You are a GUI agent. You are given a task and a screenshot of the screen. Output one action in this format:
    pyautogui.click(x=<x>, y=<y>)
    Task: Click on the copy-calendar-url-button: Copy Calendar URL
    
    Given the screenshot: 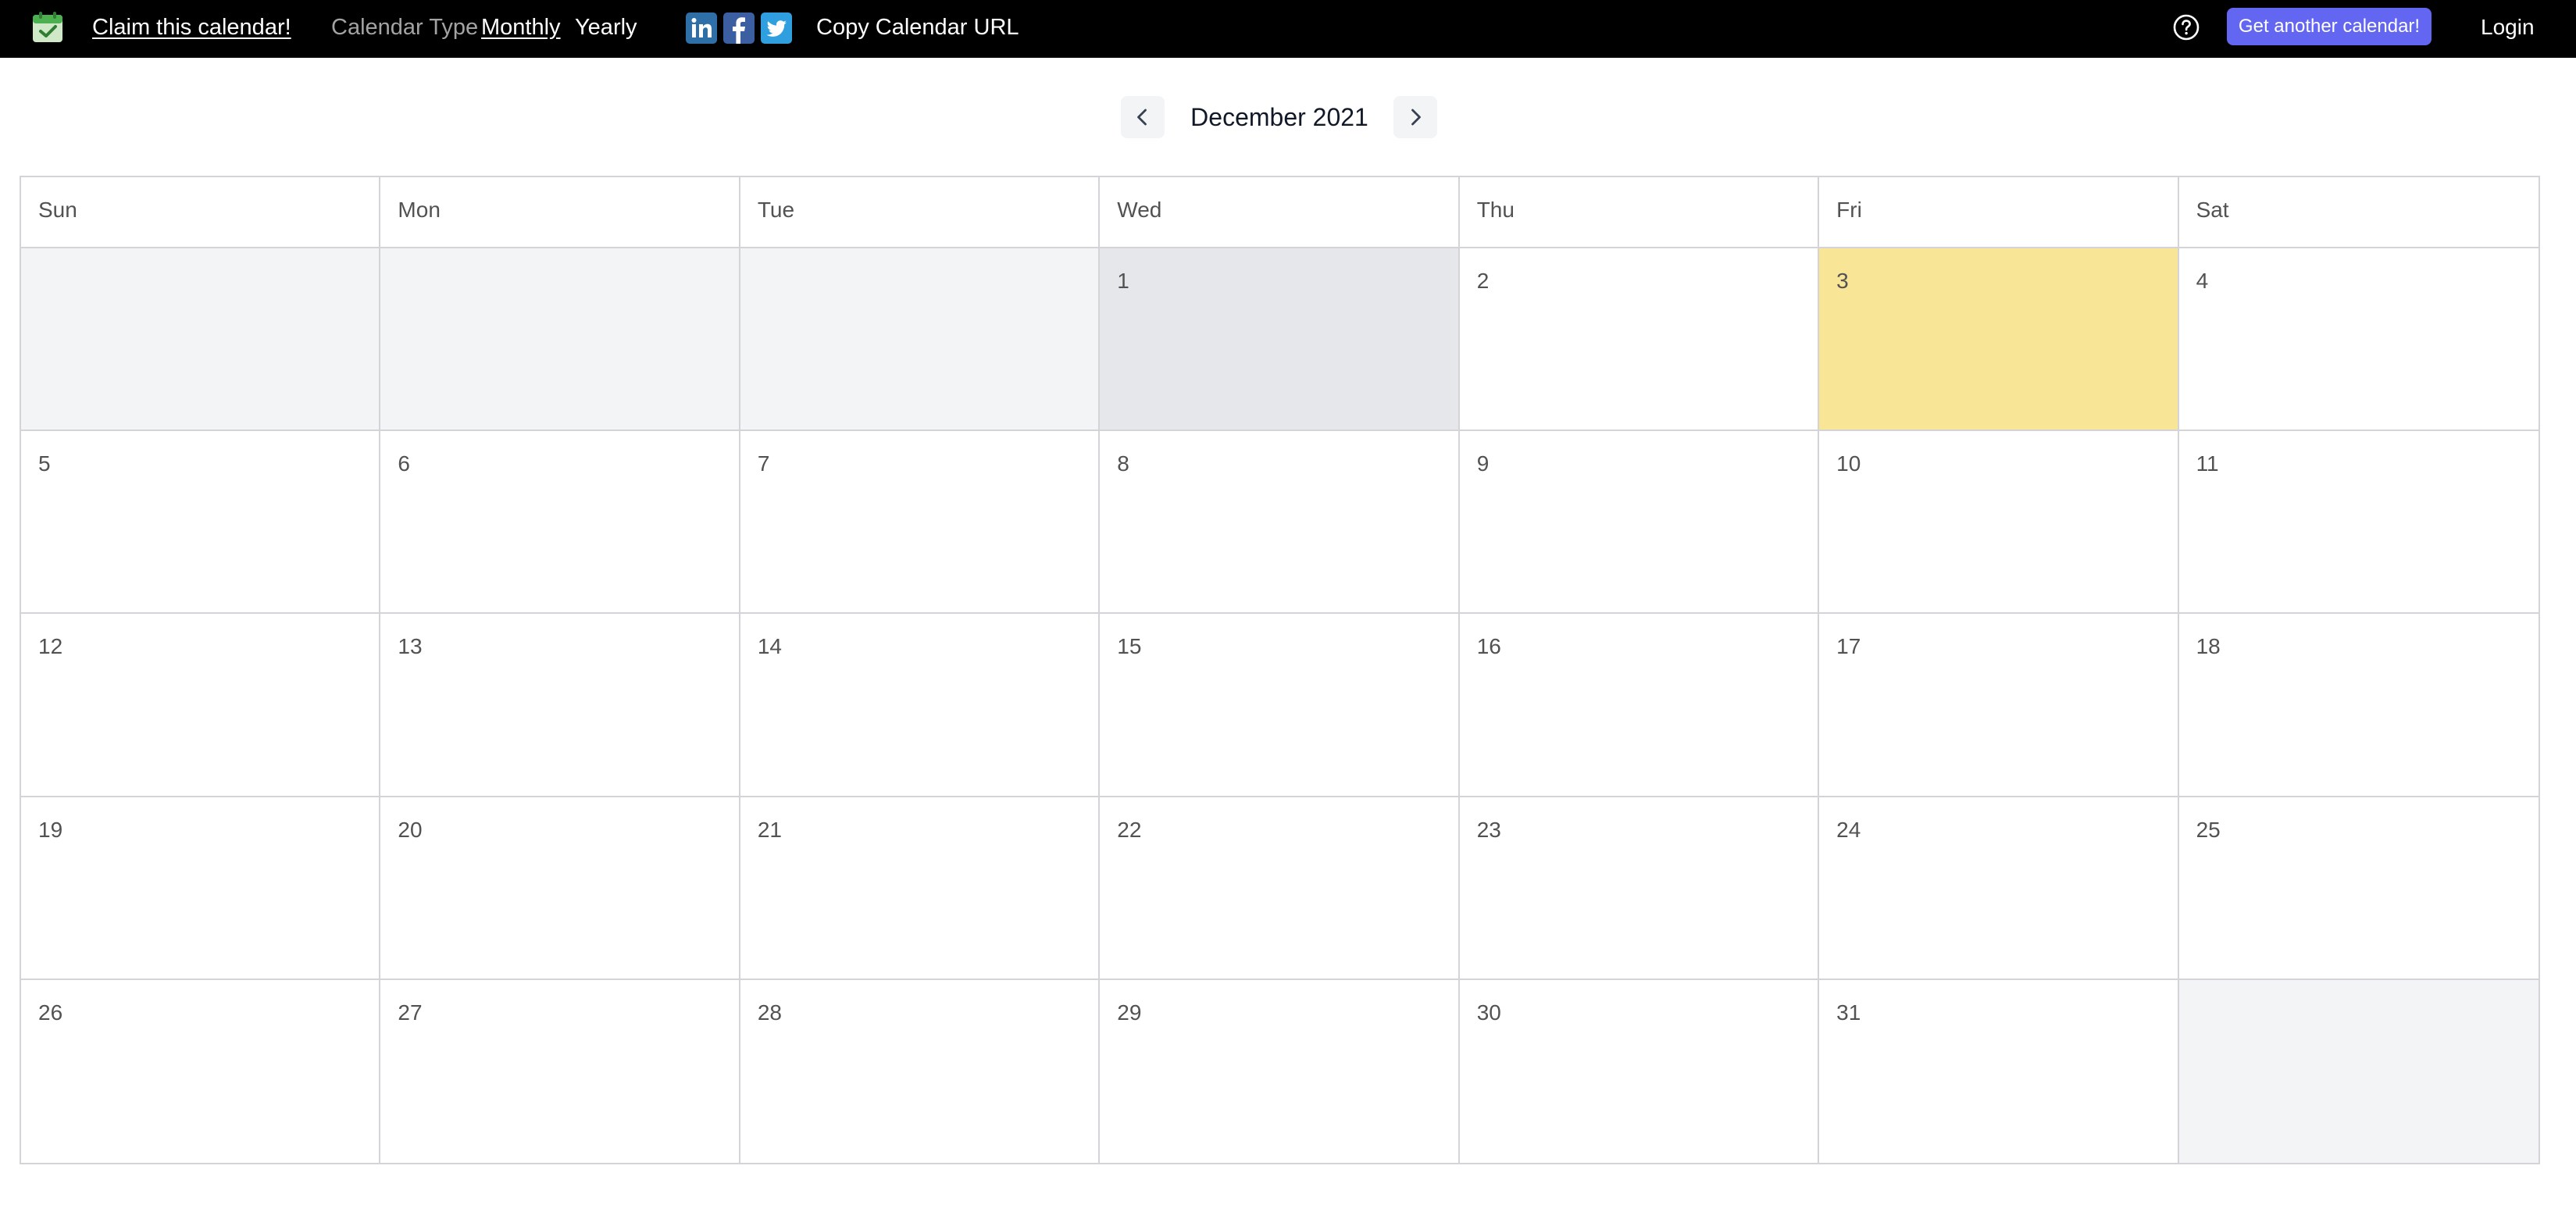 What is the action you would take?
    pyautogui.click(x=917, y=27)
    